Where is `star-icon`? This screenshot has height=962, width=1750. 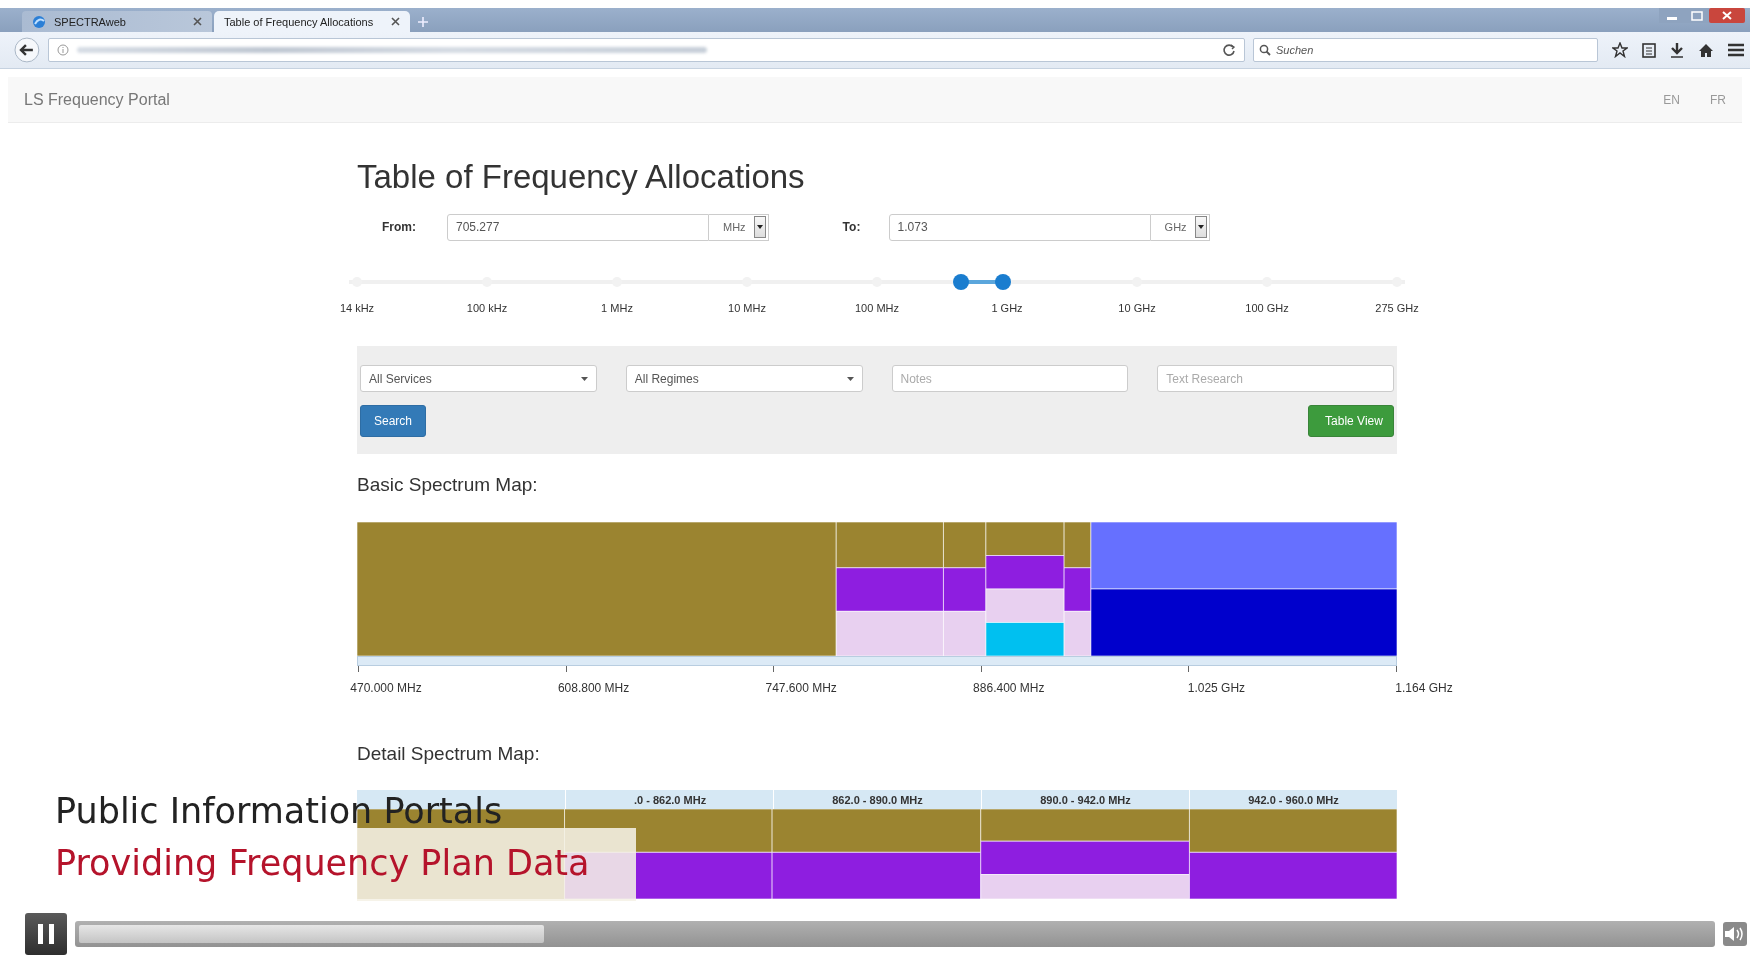 star-icon is located at coordinates (1620, 50).